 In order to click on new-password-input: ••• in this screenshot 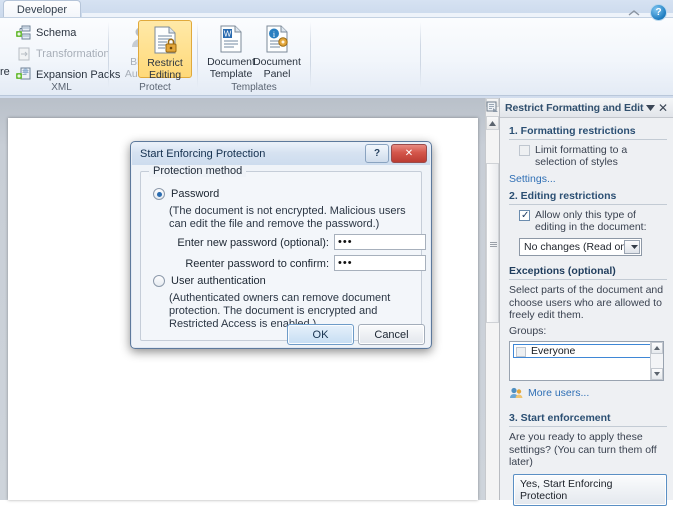, I will do `click(380, 242)`.